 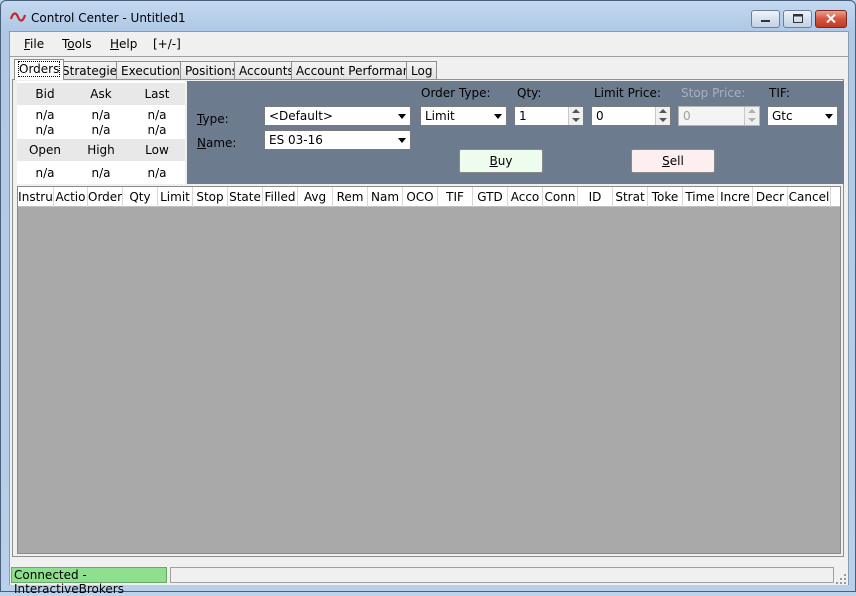 I want to click on column-header: Limit, so click(x=175, y=197).